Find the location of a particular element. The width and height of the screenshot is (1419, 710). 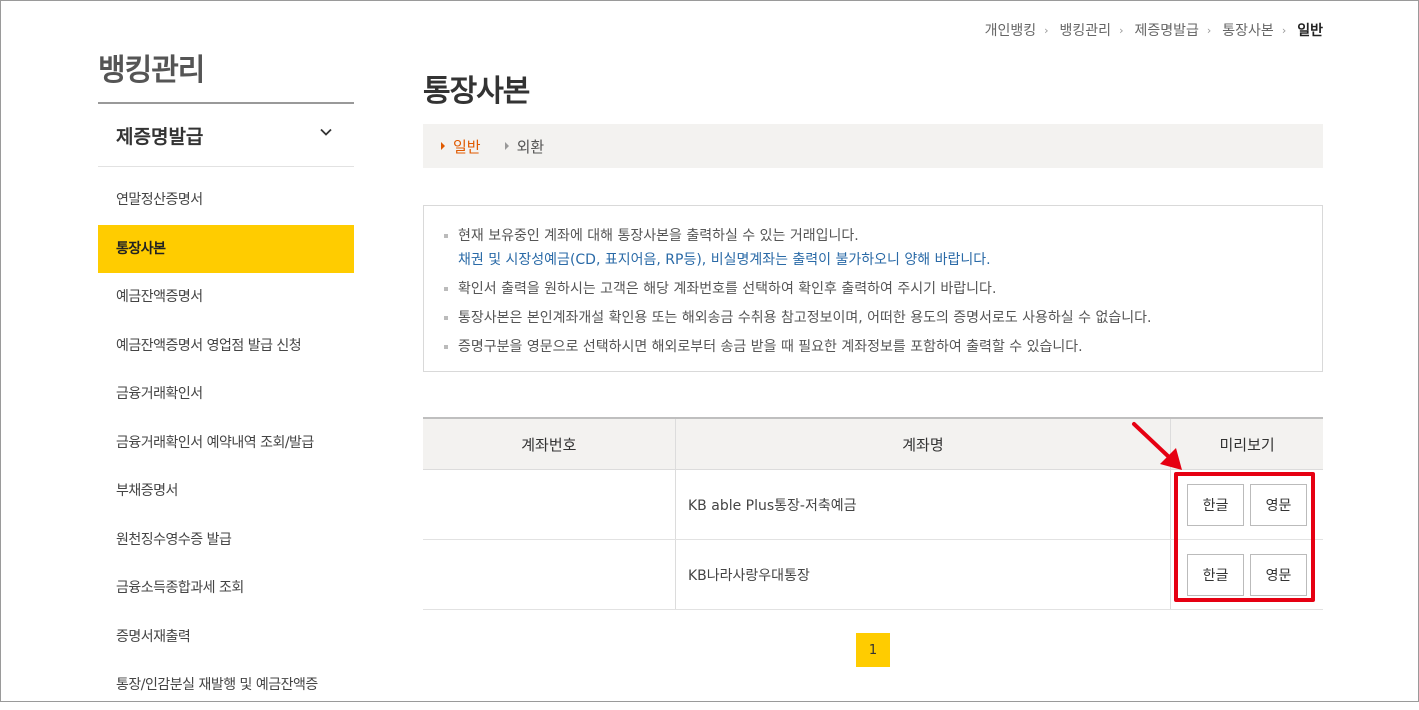

breadcrumb-item-personal-banking: 개인뱅킹 is located at coordinates (1011, 30).